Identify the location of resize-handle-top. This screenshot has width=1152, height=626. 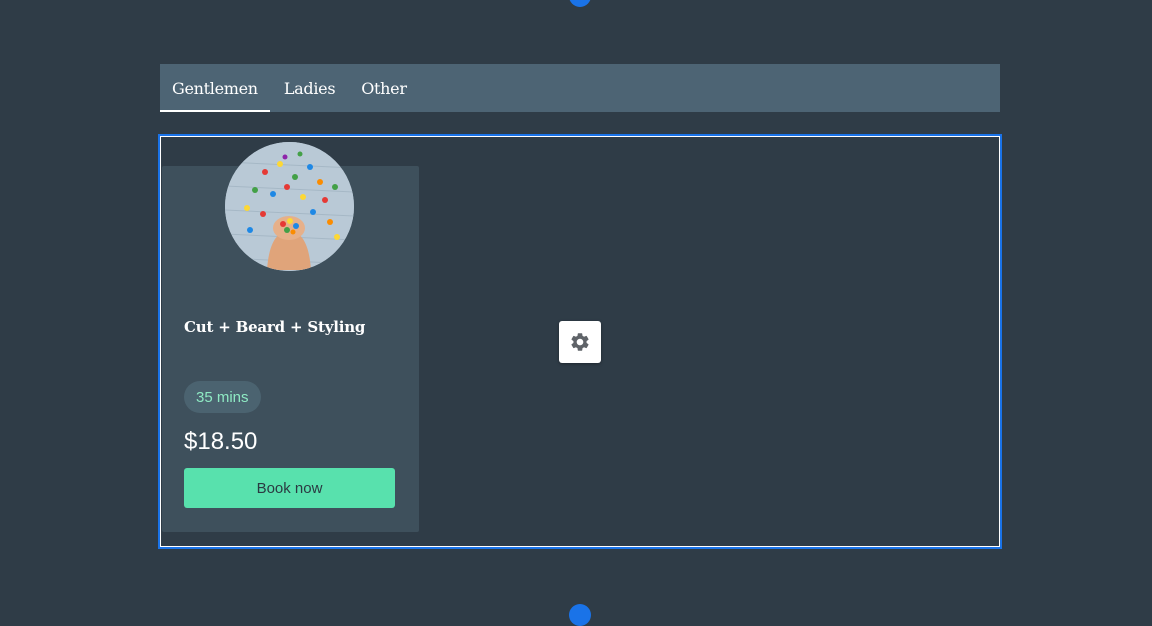
(580, 3).